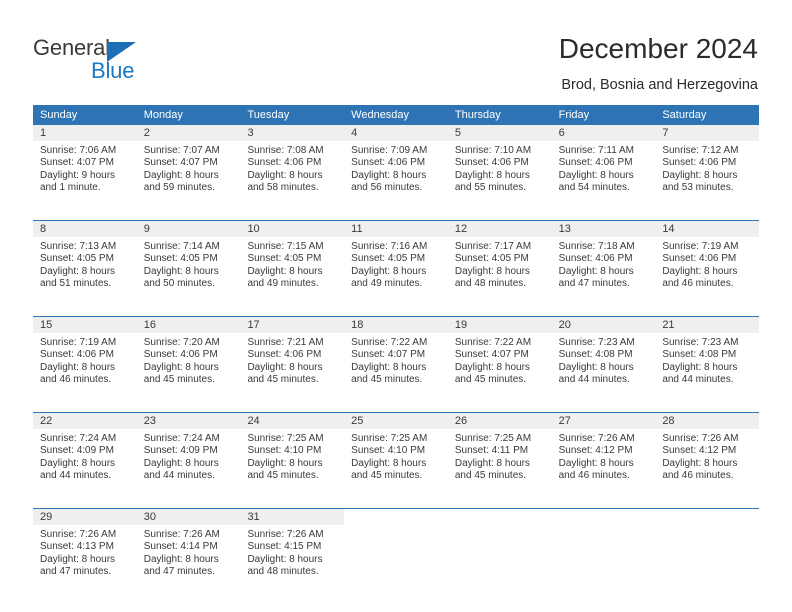 The height and width of the screenshot is (612, 792). What do you see at coordinates (292, 325) in the screenshot?
I see `day-number-band: 17` at bounding box center [292, 325].